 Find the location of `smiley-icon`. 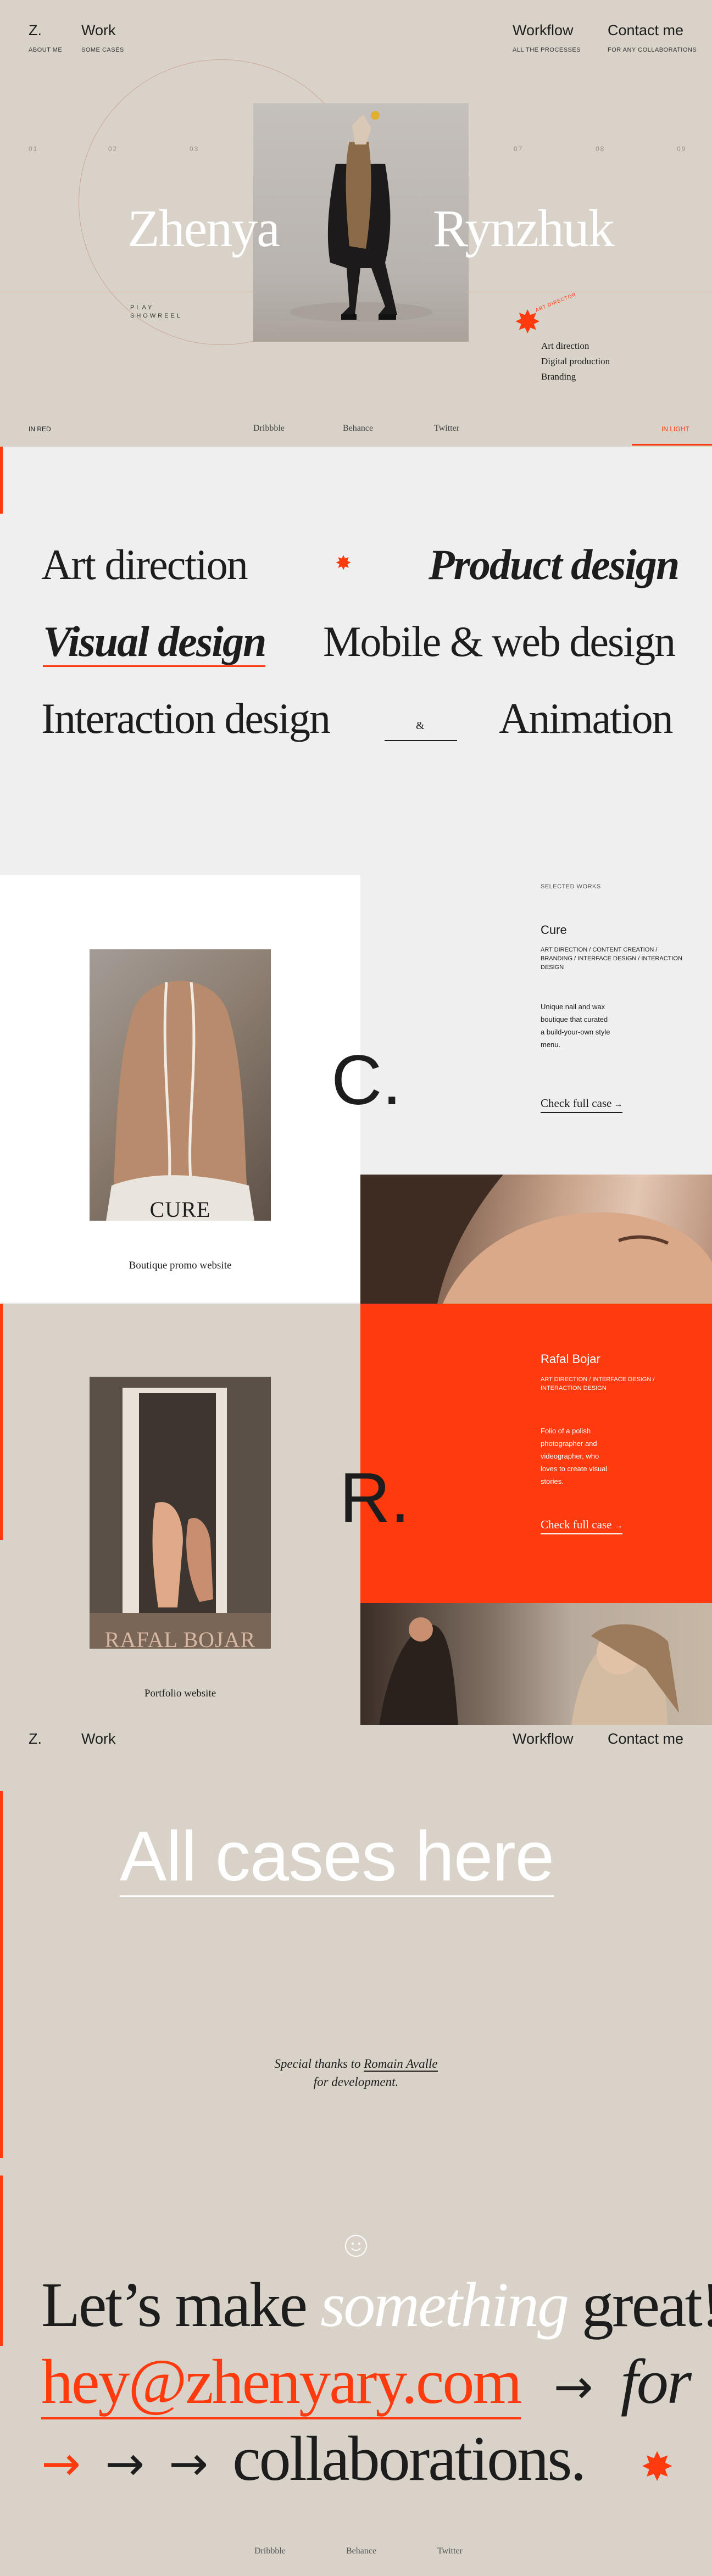

smiley-icon is located at coordinates (356, 2246).